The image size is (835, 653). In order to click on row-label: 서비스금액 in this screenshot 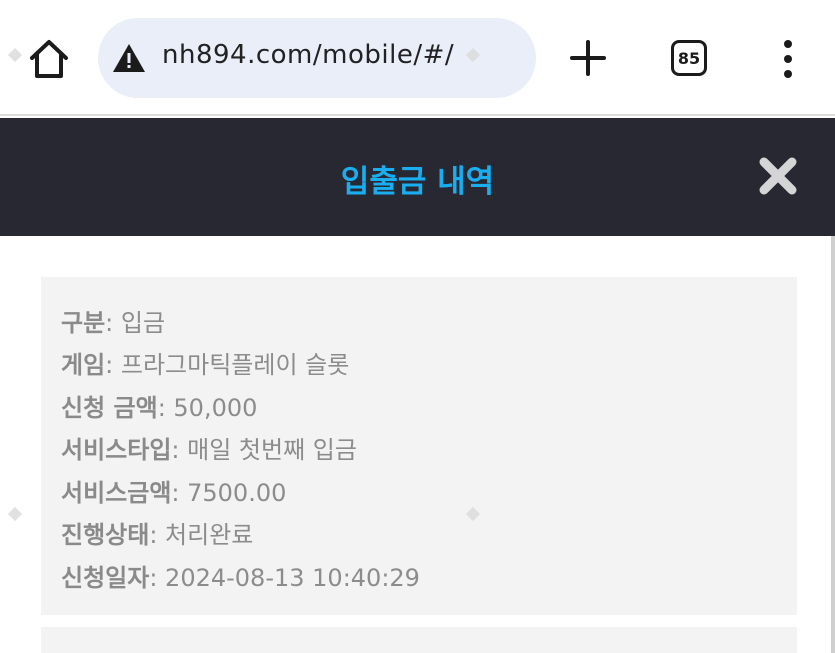, I will do `click(116, 493)`.